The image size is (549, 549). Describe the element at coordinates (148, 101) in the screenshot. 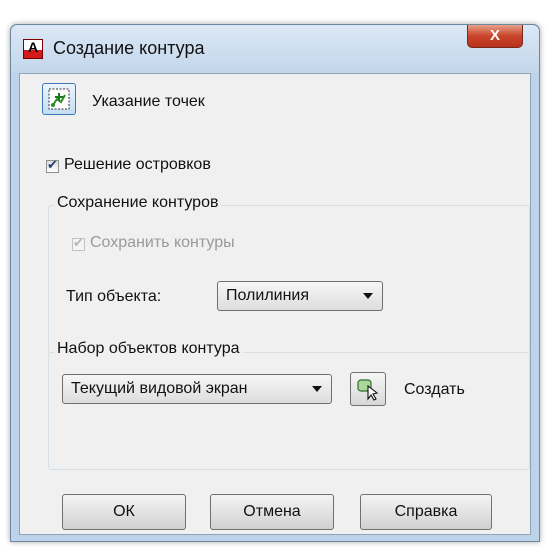

I see `pick-points-label: Указание точек` at that location.